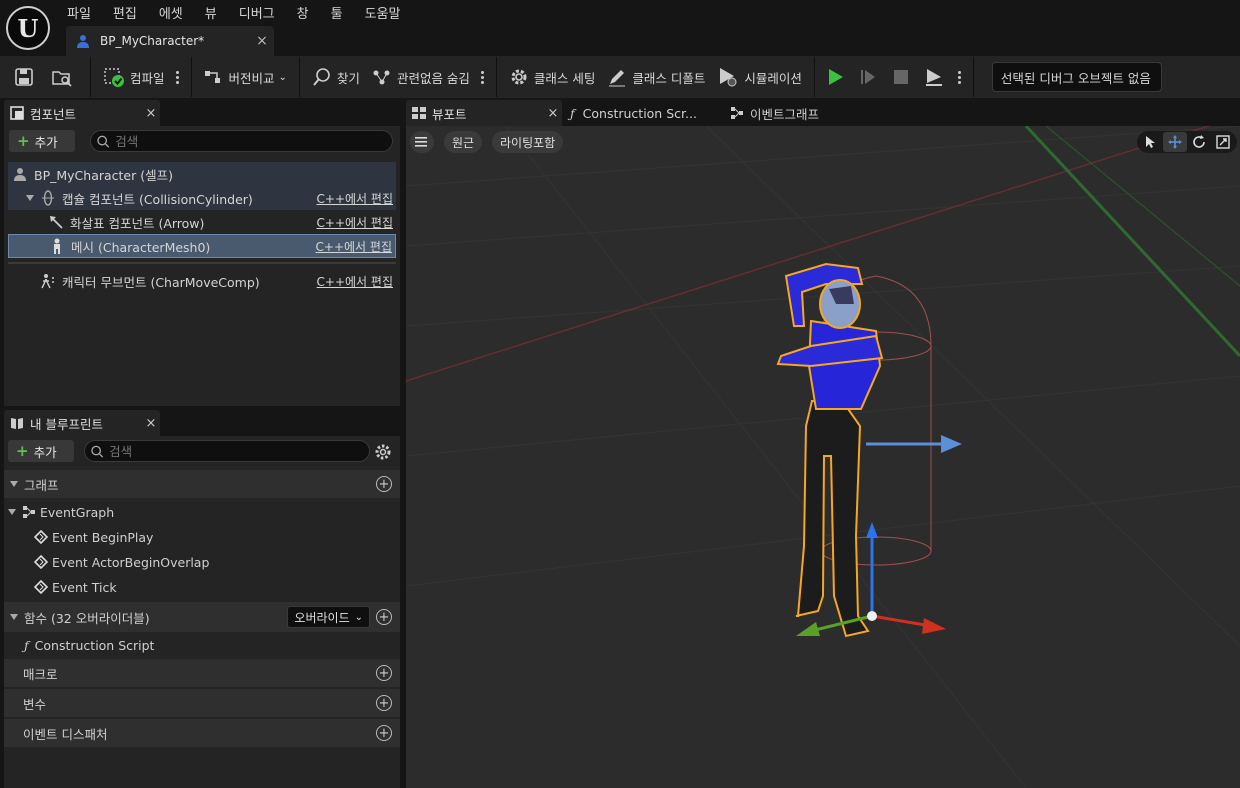 The height and width of the screenshot is (788, 1240). I want to click on eject-icon, so click(936, 77).